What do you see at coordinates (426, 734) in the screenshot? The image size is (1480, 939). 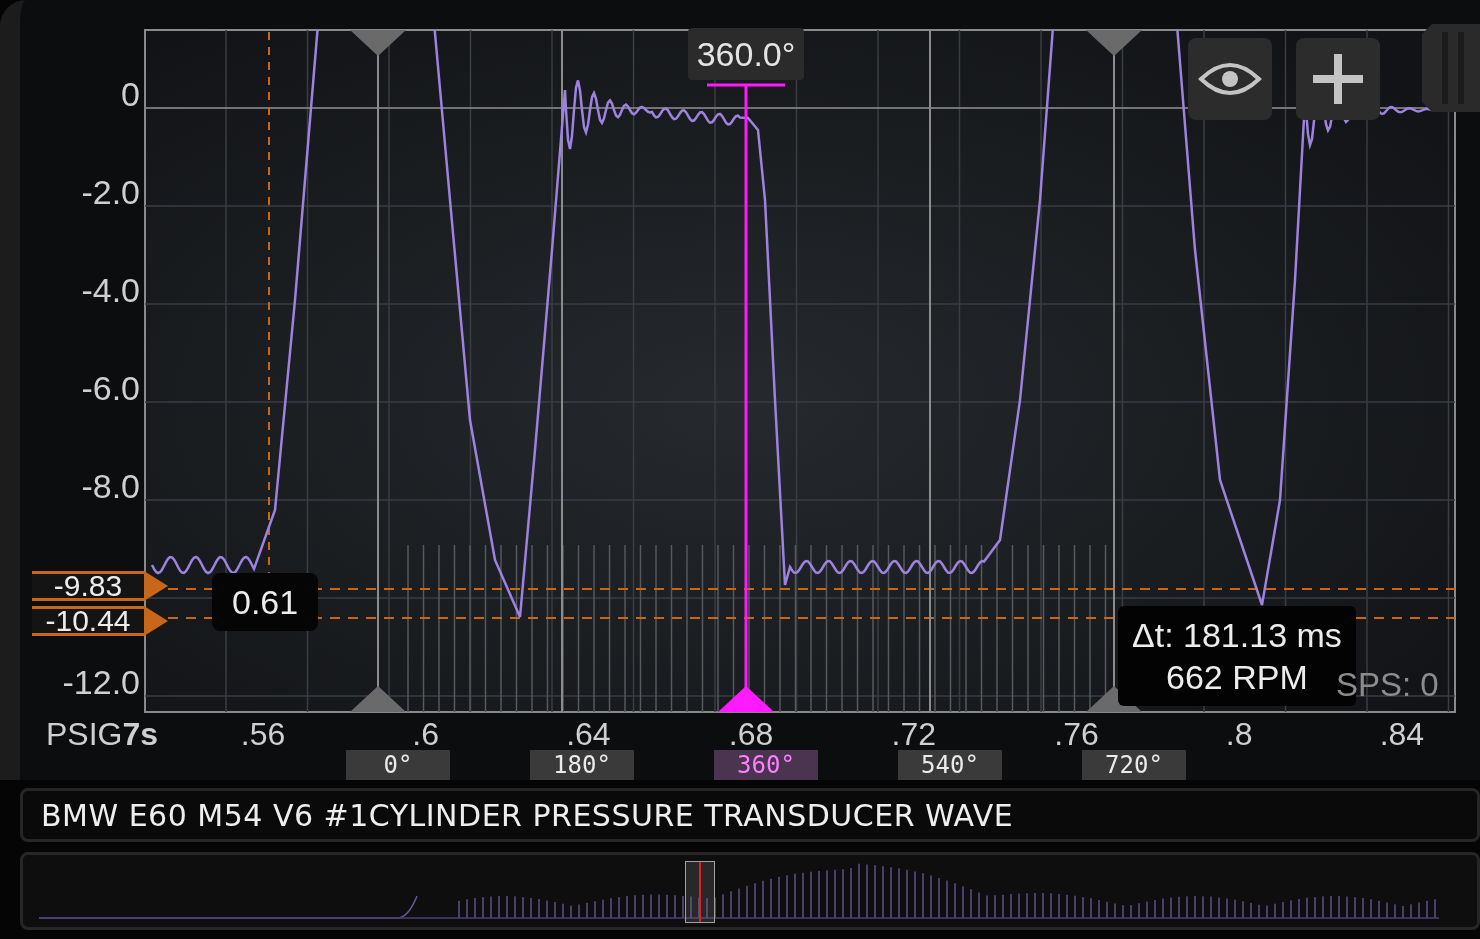 I see `x-axis-label: .6` at bounding box center [426, 734].